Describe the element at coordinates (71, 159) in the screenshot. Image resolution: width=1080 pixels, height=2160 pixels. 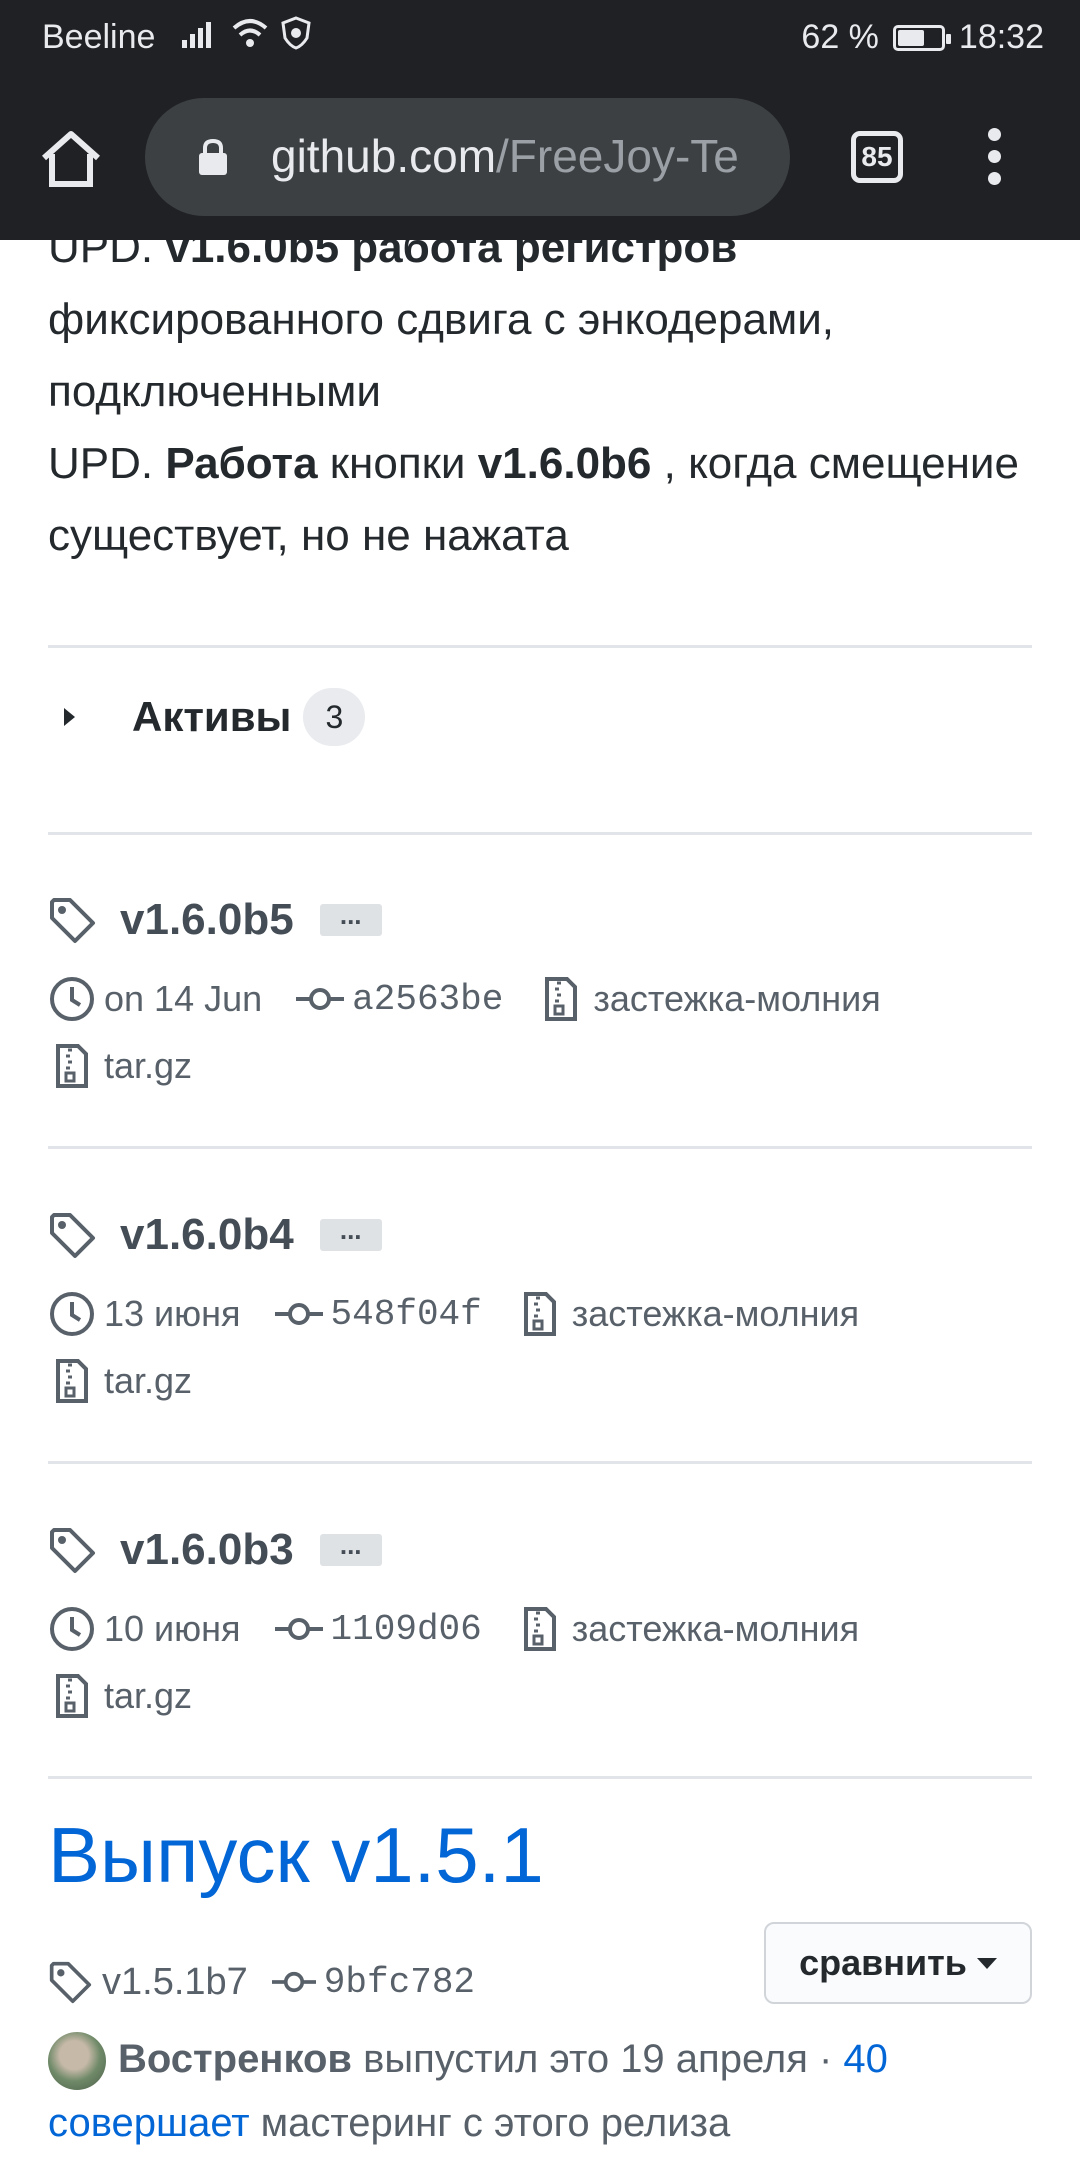
I see `home-icon` at that location.